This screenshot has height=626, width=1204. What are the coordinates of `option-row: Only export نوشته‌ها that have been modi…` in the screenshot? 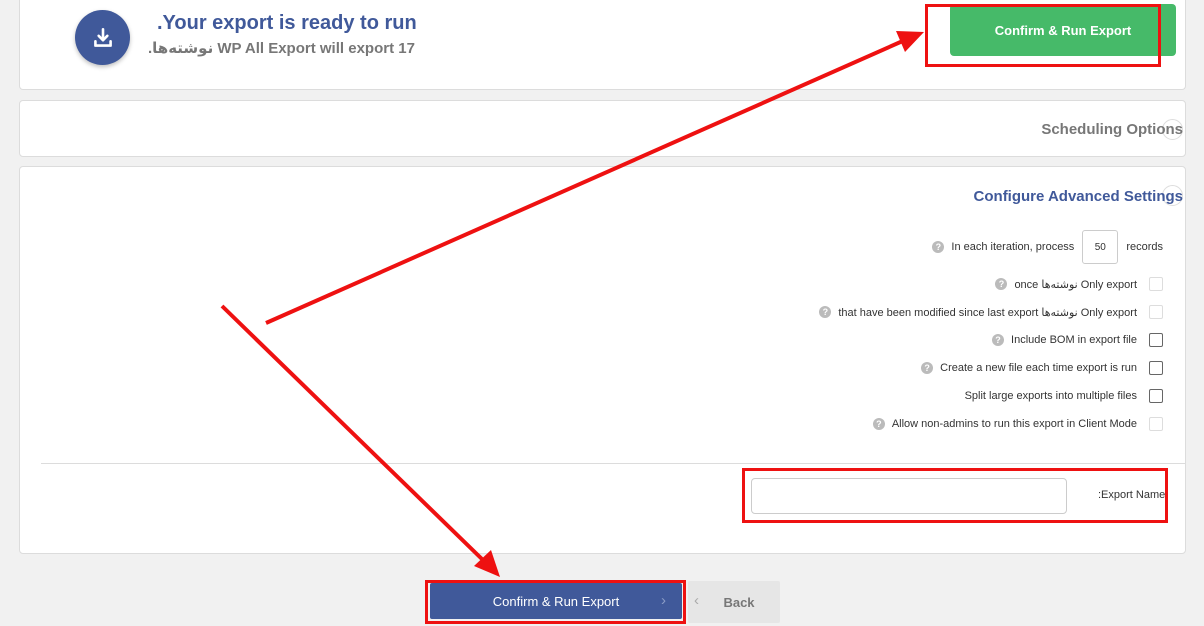 It's located at (991, 312).